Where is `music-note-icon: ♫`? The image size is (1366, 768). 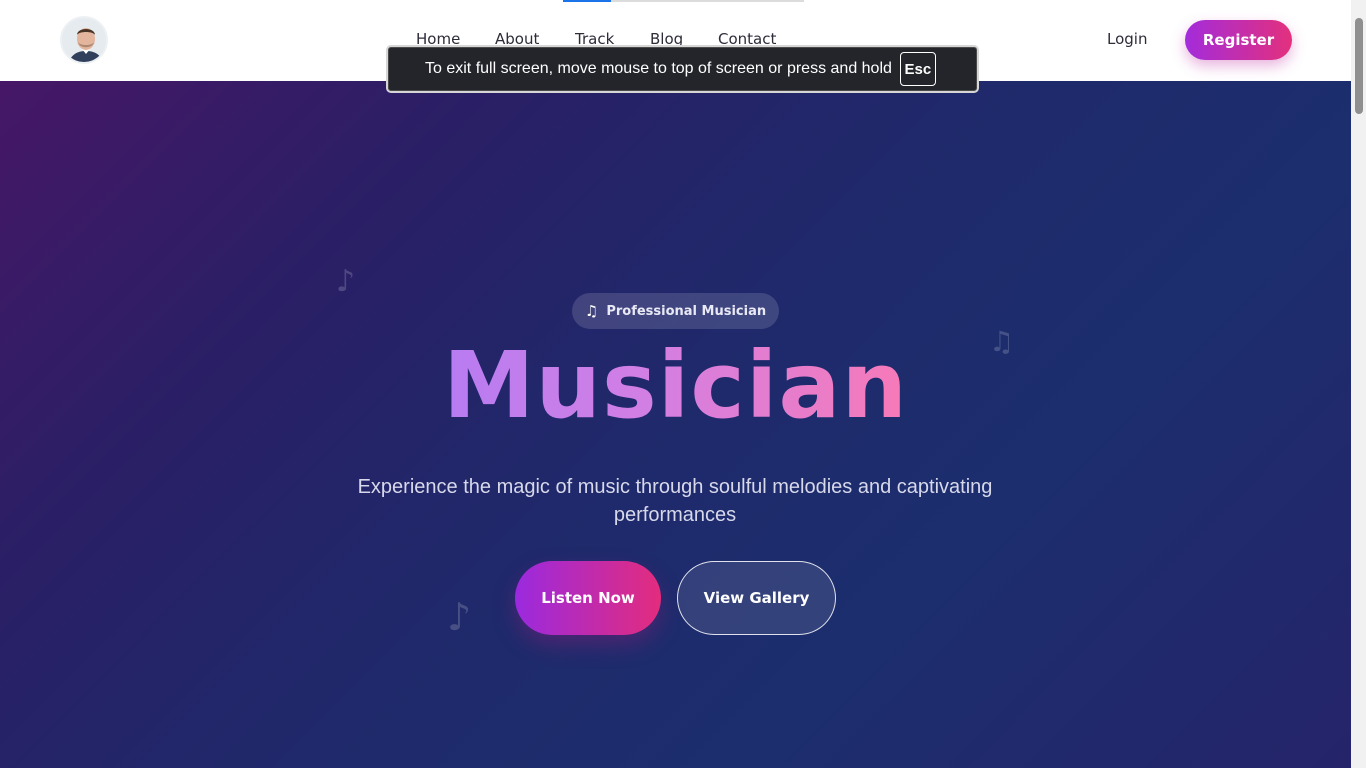
music-note-icon: ♫ is located at coordinates (591, 311).